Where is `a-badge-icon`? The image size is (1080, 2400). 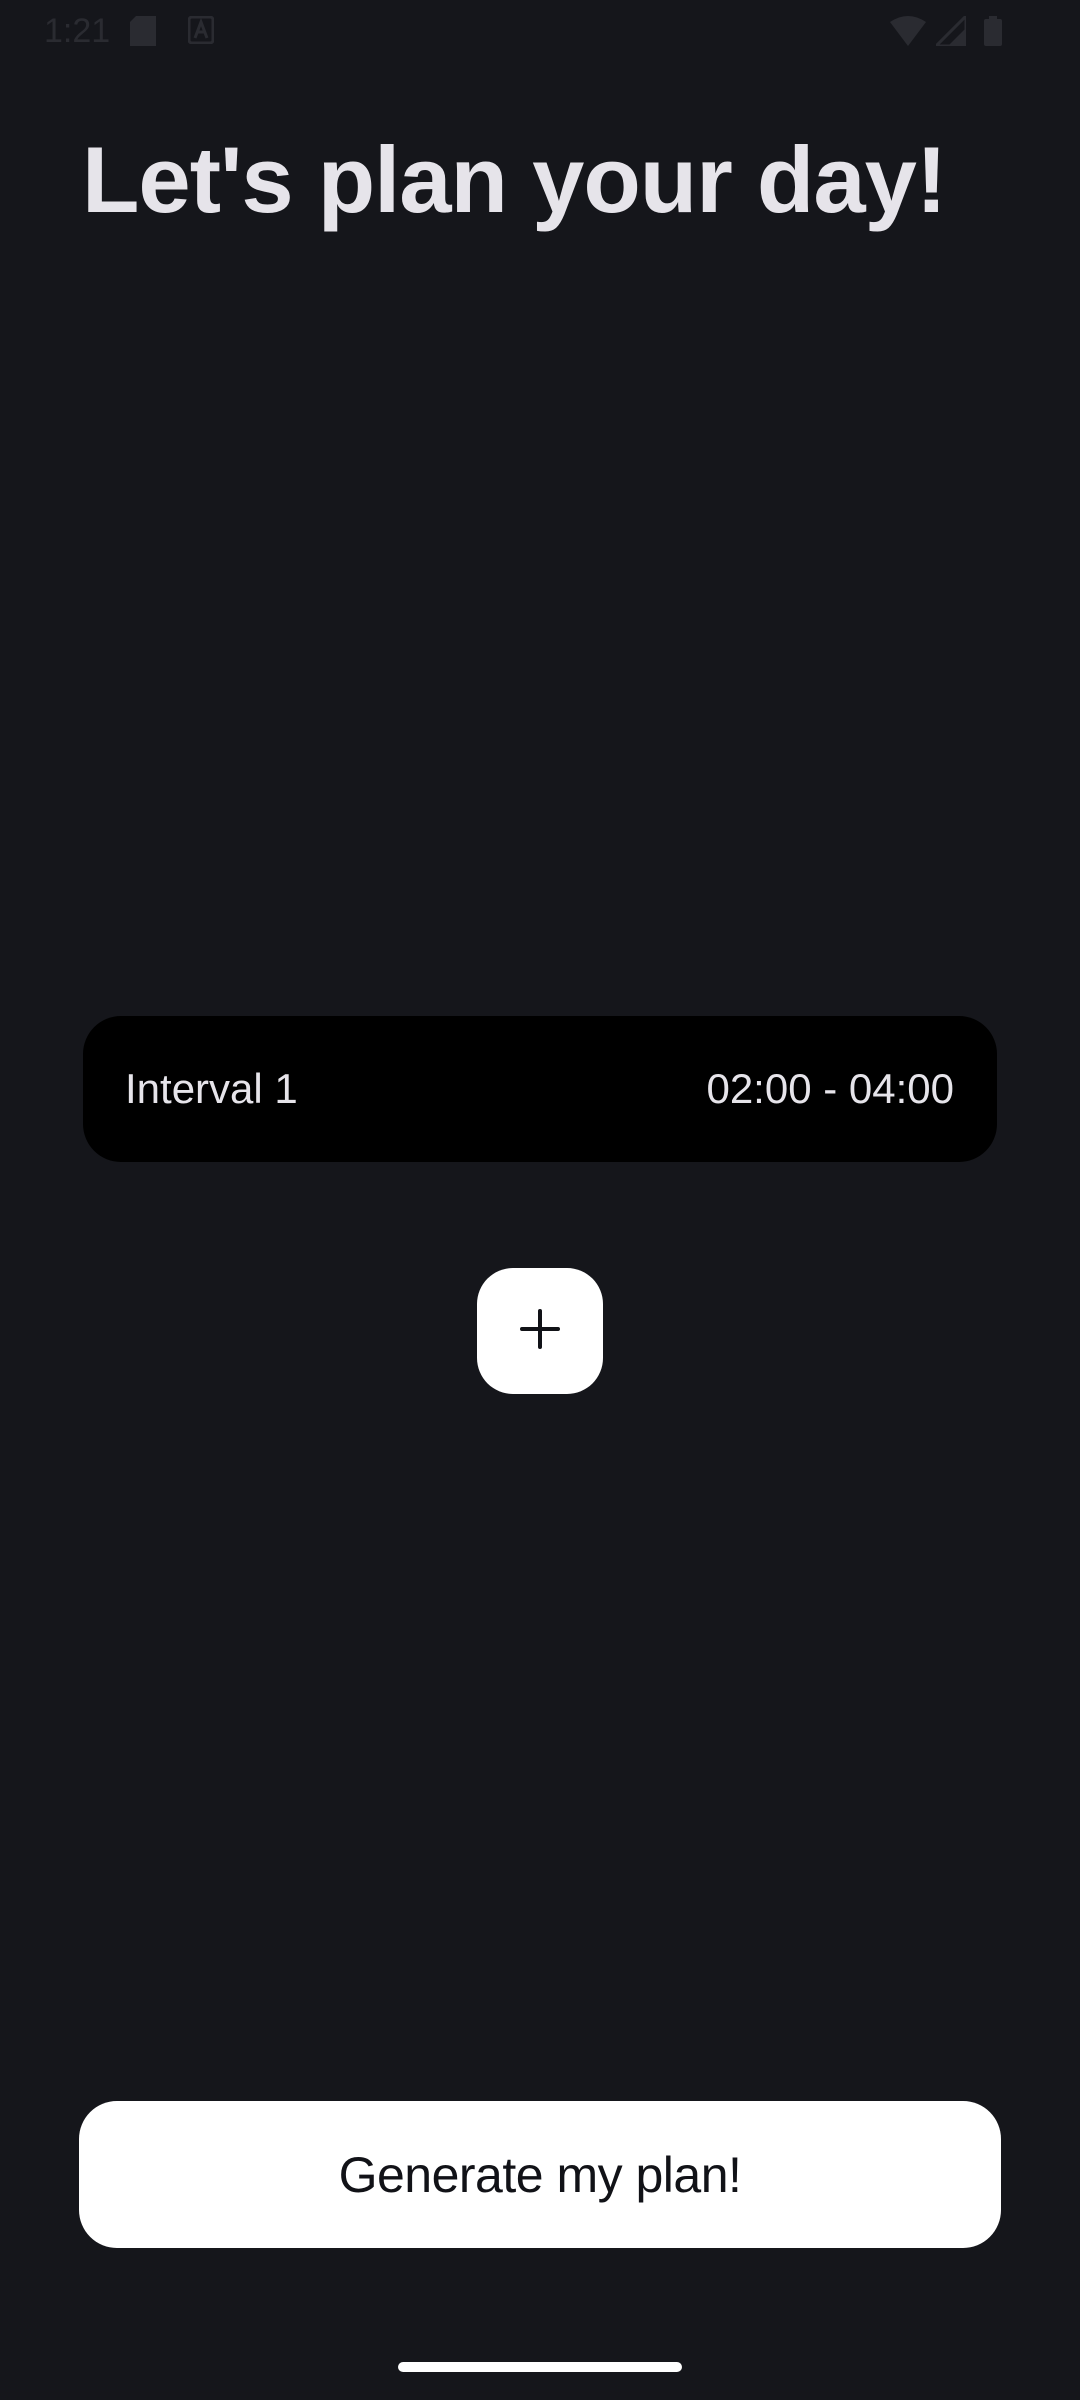
a-badge-icon is located at coordinates (201, 31).